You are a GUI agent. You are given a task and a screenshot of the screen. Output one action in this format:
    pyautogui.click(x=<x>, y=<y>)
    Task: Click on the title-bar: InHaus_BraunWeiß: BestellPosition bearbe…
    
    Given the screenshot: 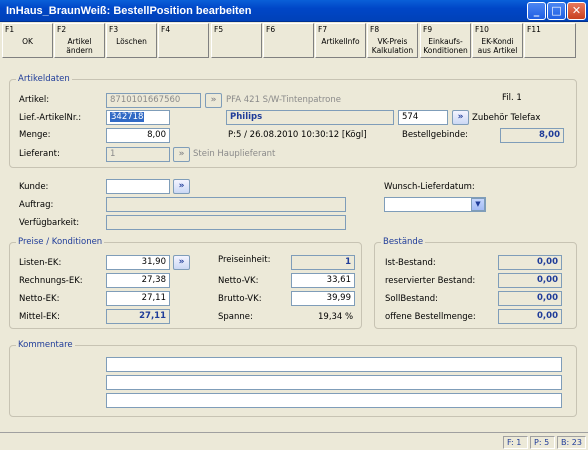 What is the action you would take?
    pyautogui.click(x=294, y=11)
    